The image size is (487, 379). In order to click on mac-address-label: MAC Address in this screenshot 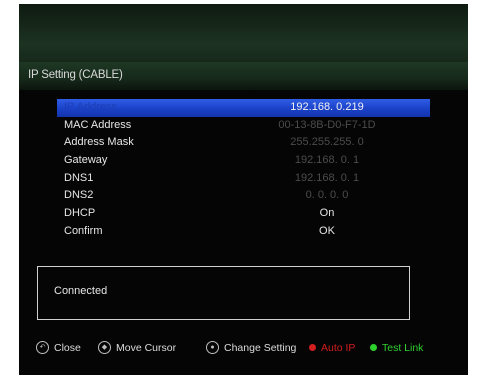, I will do `click(98, 124)`.